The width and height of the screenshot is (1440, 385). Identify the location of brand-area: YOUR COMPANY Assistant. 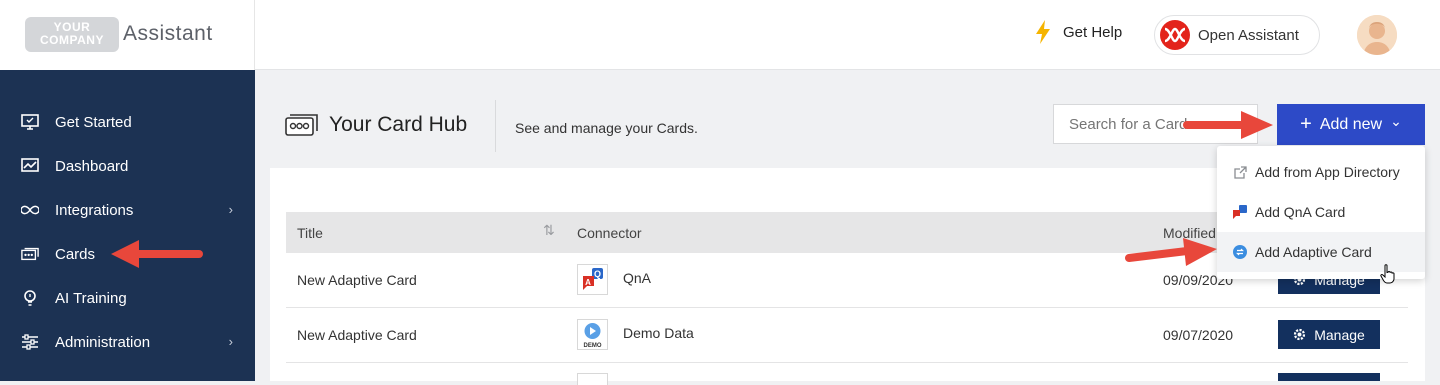
(127, 35).